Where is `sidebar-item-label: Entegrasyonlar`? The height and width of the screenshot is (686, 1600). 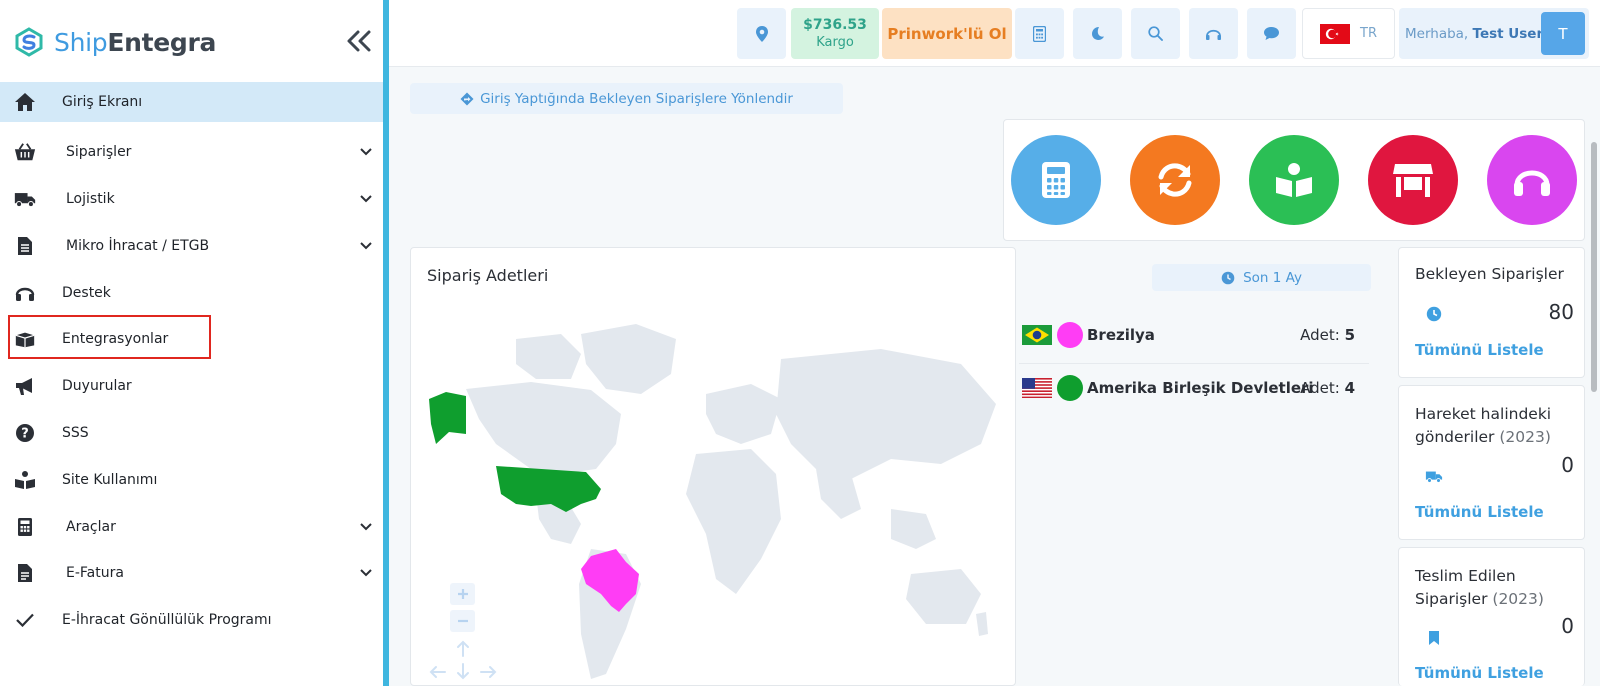 sidebar-item-label: Entegrasyonlar is located at coordinates (115, 339).